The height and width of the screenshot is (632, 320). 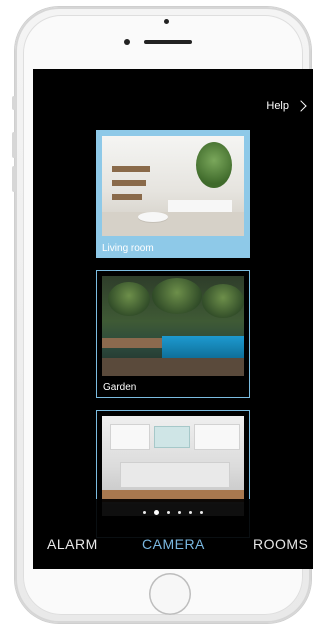 I want to click on front-sensor, so click(x=166, y=21).